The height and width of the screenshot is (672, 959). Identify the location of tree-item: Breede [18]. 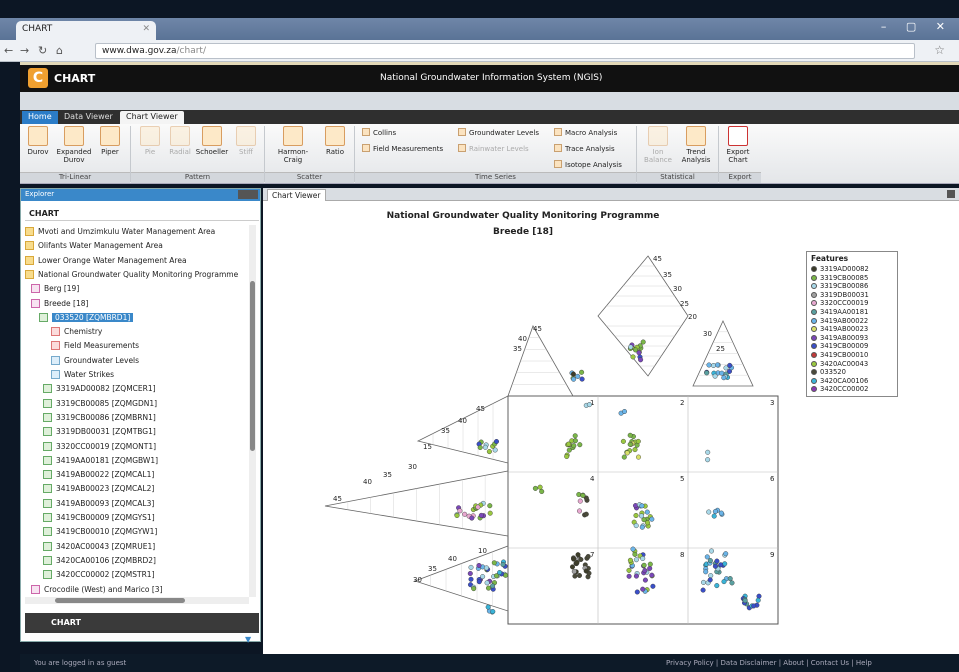
(59, 303).